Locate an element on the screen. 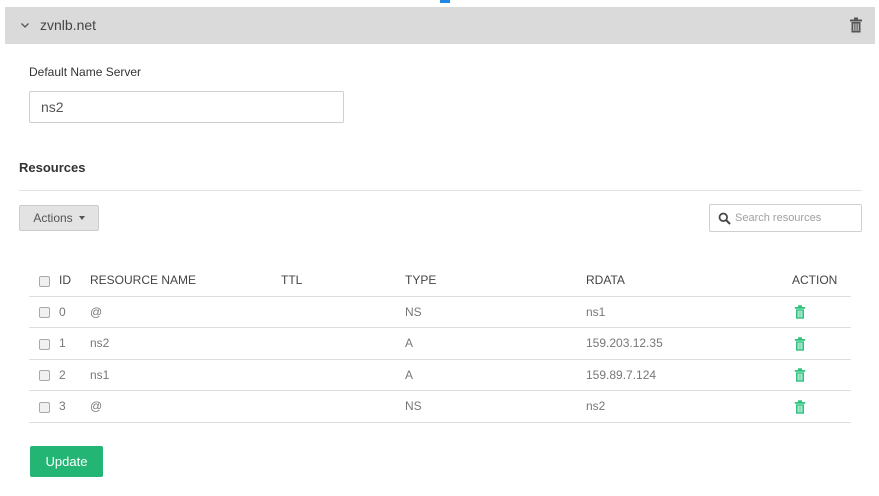  col-id: ID is located at coordinates (74, 281).